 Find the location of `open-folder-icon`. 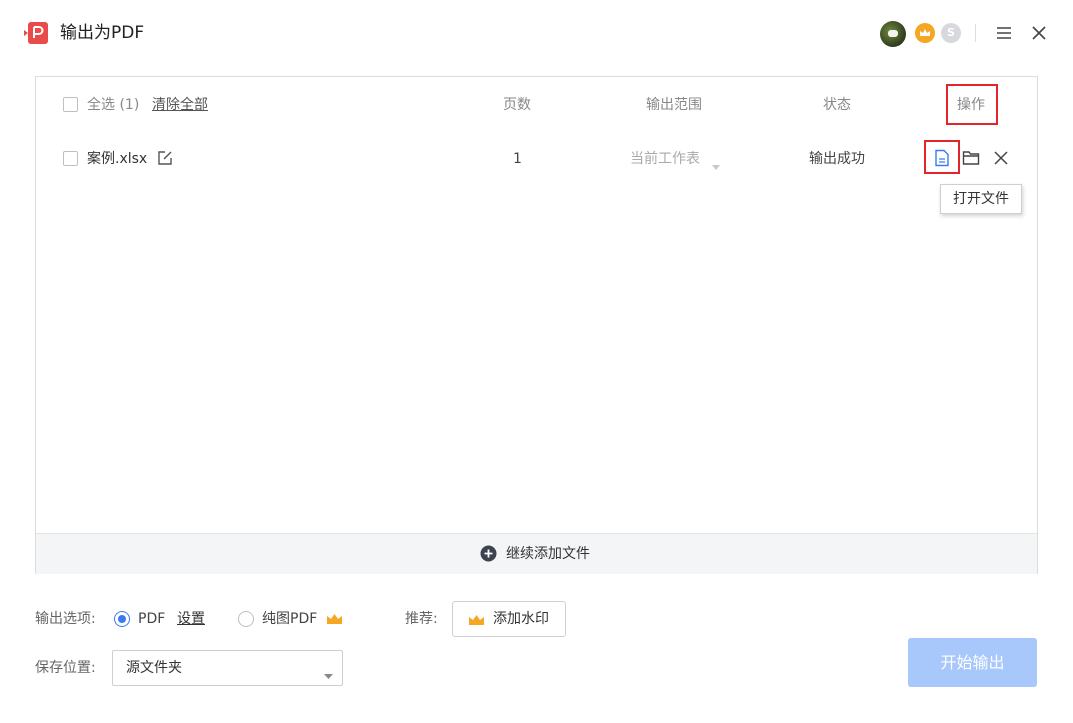

open-folder-icon is located at coordinates (971, 158).